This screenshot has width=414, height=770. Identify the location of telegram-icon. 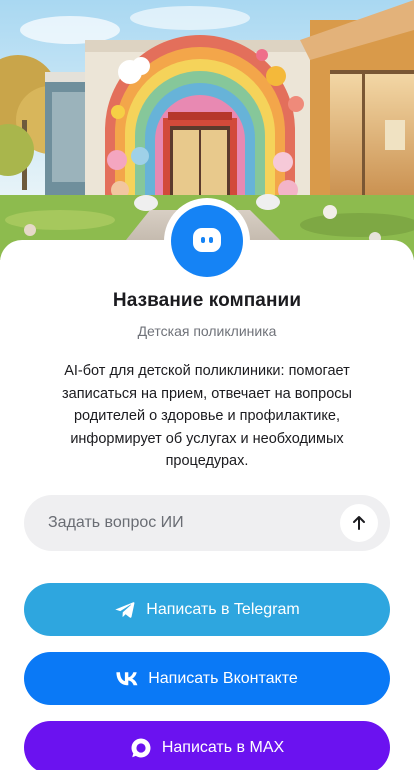
(125, 610).